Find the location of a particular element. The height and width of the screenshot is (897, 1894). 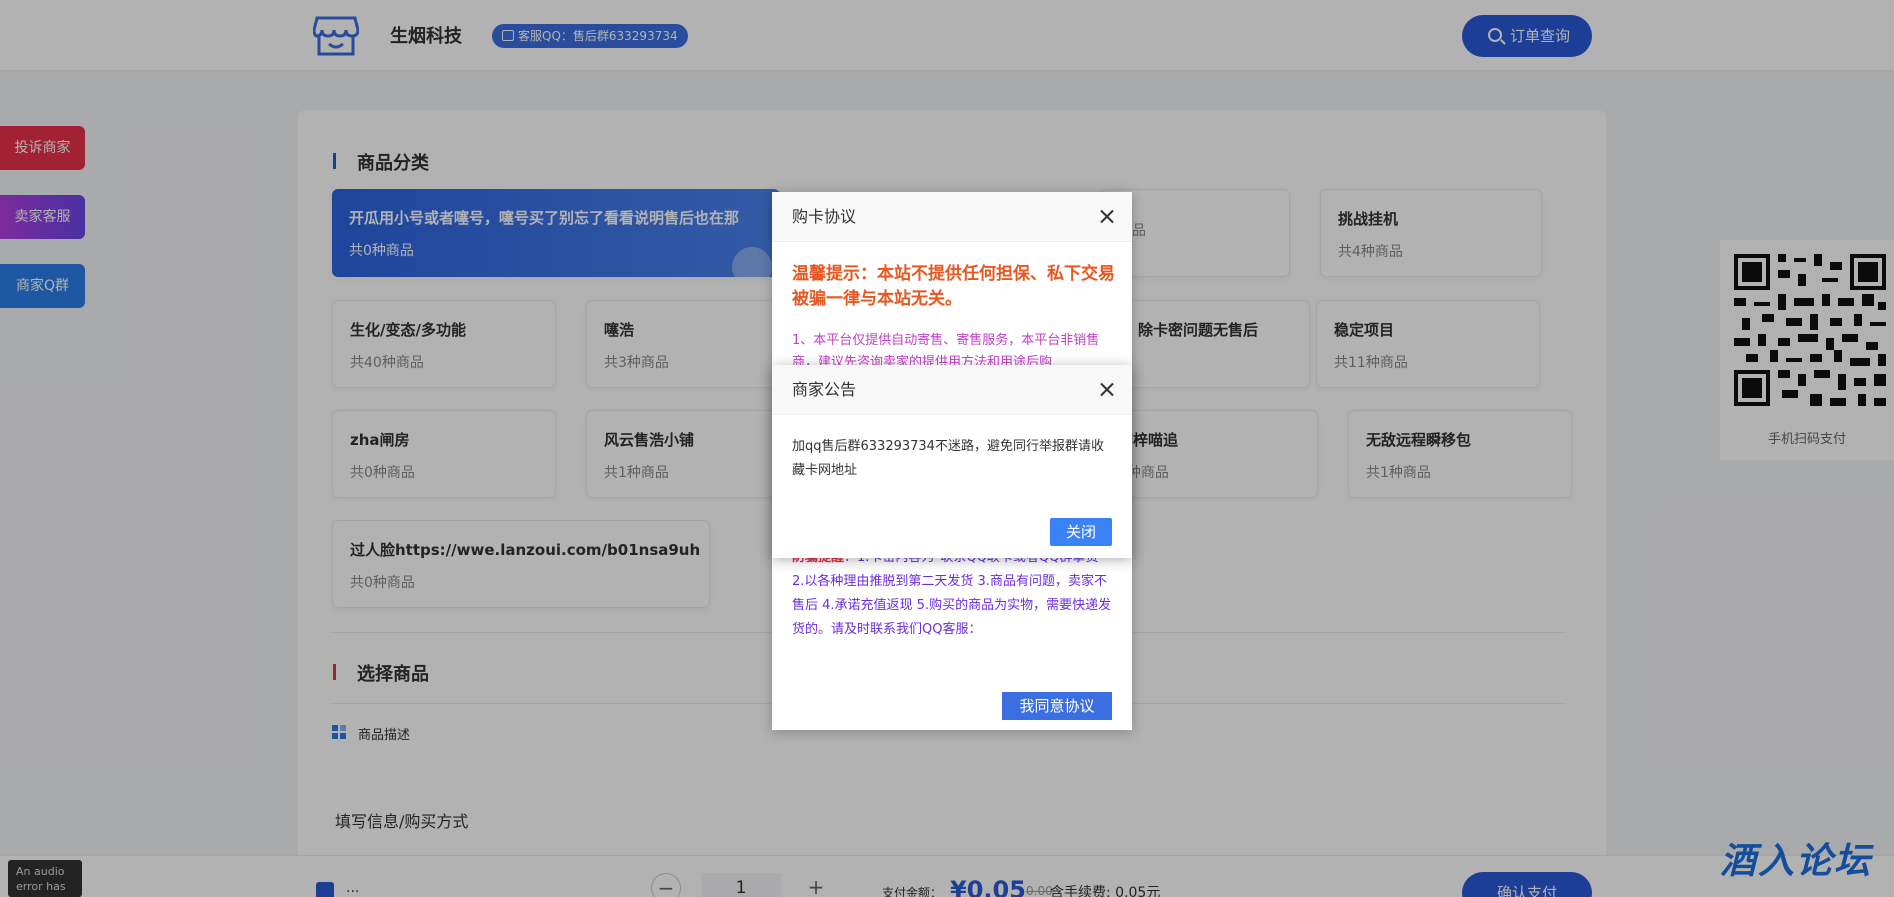

dialog-header: 购卡协议 is located at coordinates (952, 217).